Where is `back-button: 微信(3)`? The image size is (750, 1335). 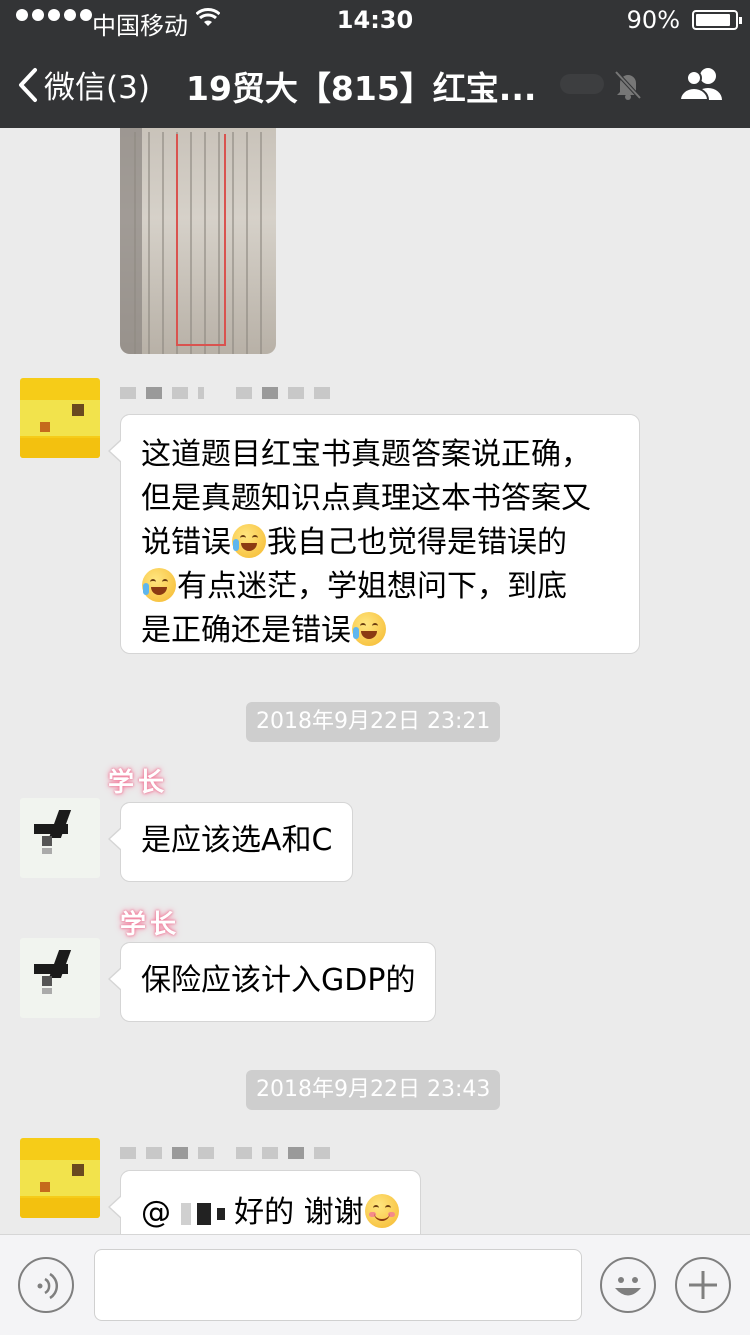
back-button: 微信(3) is located at coordinates (84, 84).